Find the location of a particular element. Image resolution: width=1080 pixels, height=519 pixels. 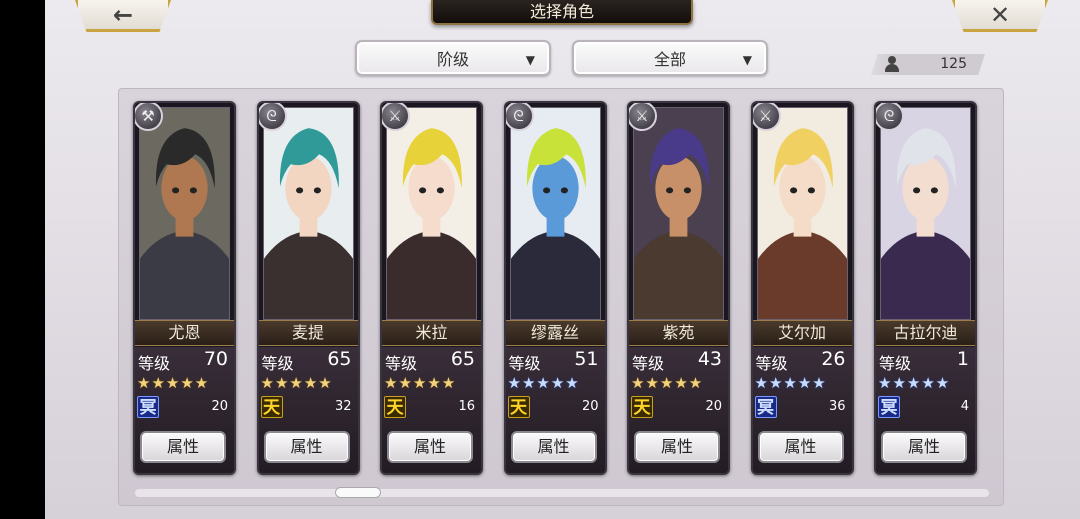

close-button: ✕ is located at coordinates (1000, 16).